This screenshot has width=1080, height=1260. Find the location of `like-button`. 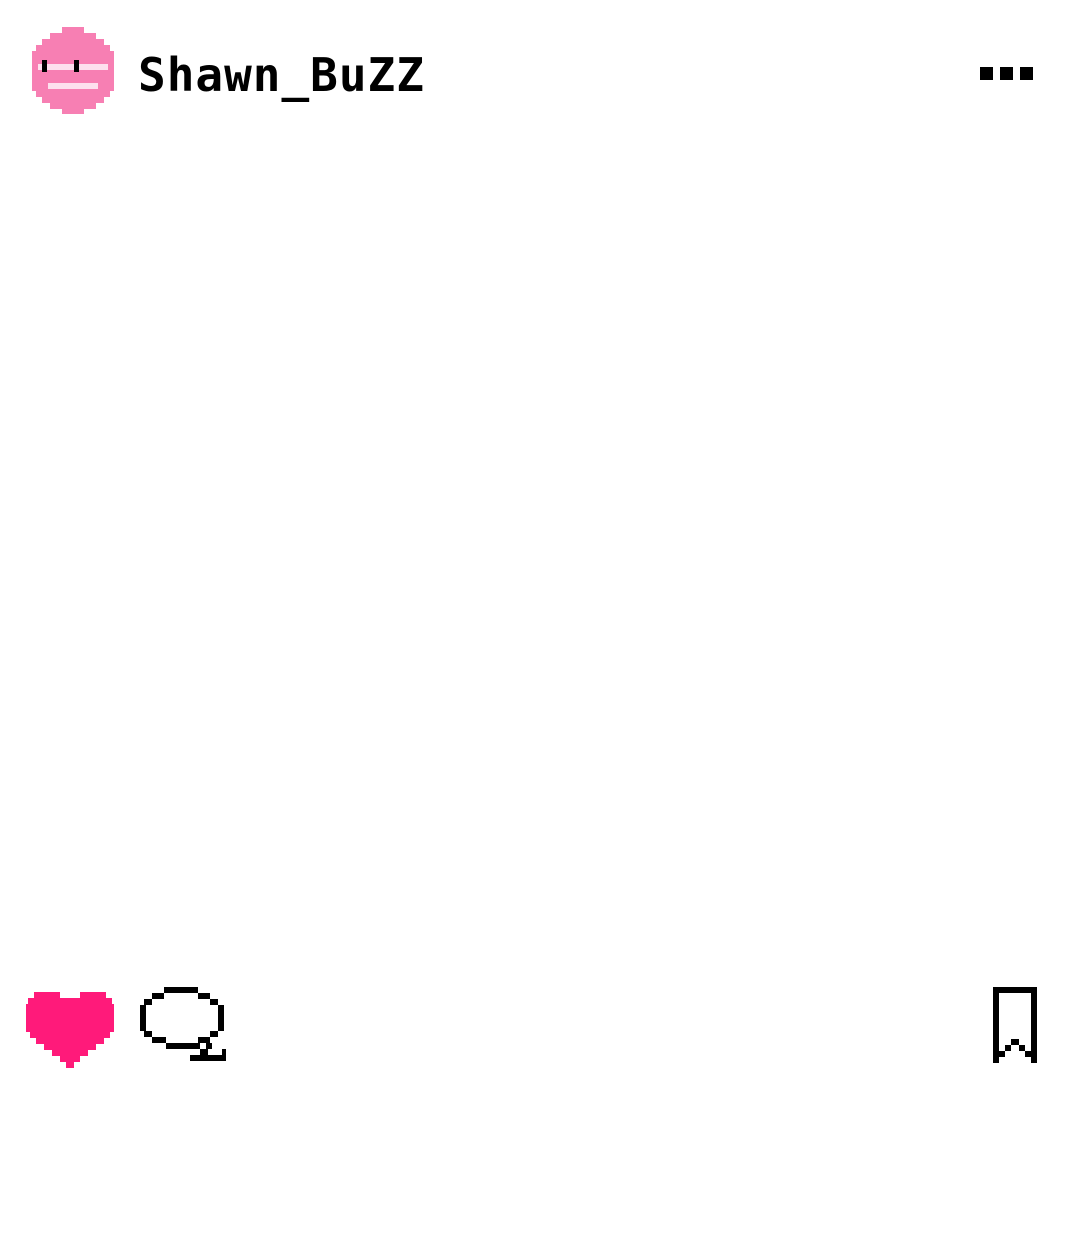

like-button is located at coordinates (70, 1031).